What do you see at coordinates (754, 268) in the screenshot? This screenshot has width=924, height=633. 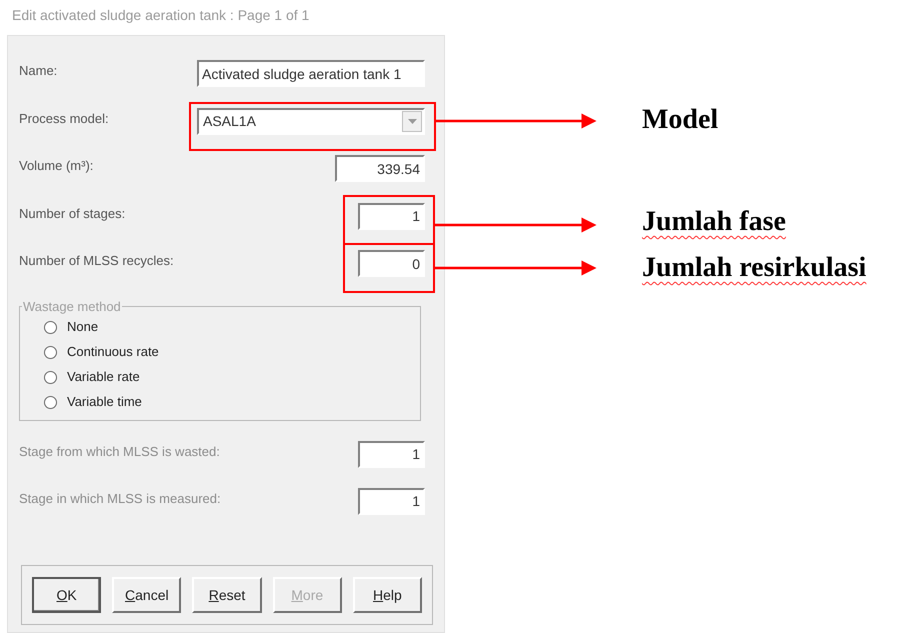 I see `annotation-label: Jumlah resirkulasi` at bounding box center [754, 268].